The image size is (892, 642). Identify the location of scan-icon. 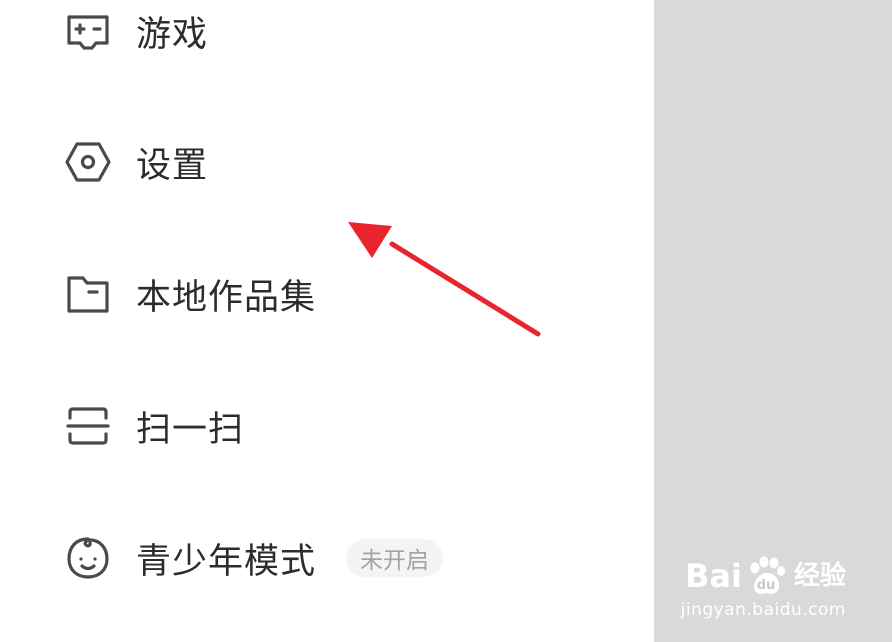
(88, 426).